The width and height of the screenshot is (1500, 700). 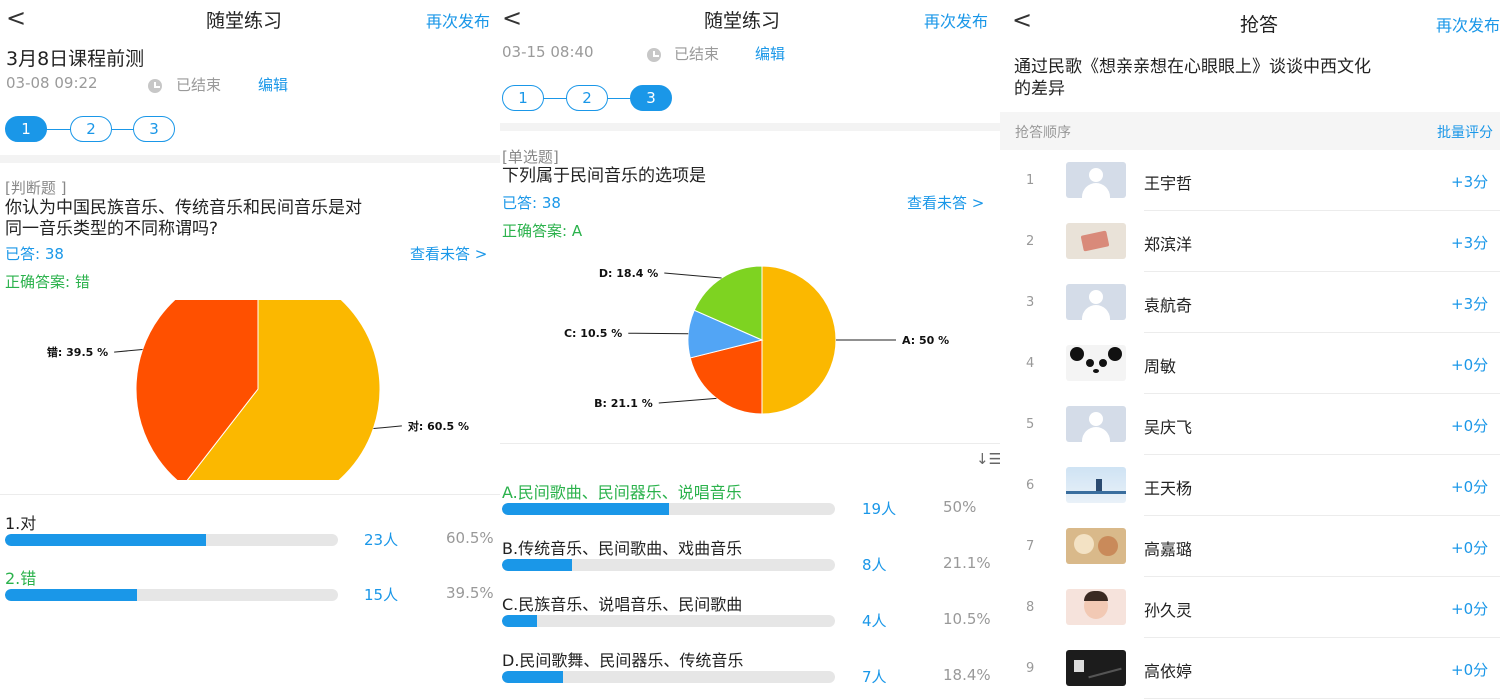 What do you see at coordinates (1039, 89) in the screenshot?
I see `question-text-line2: 的差异` at bounding box center [1039, 89].